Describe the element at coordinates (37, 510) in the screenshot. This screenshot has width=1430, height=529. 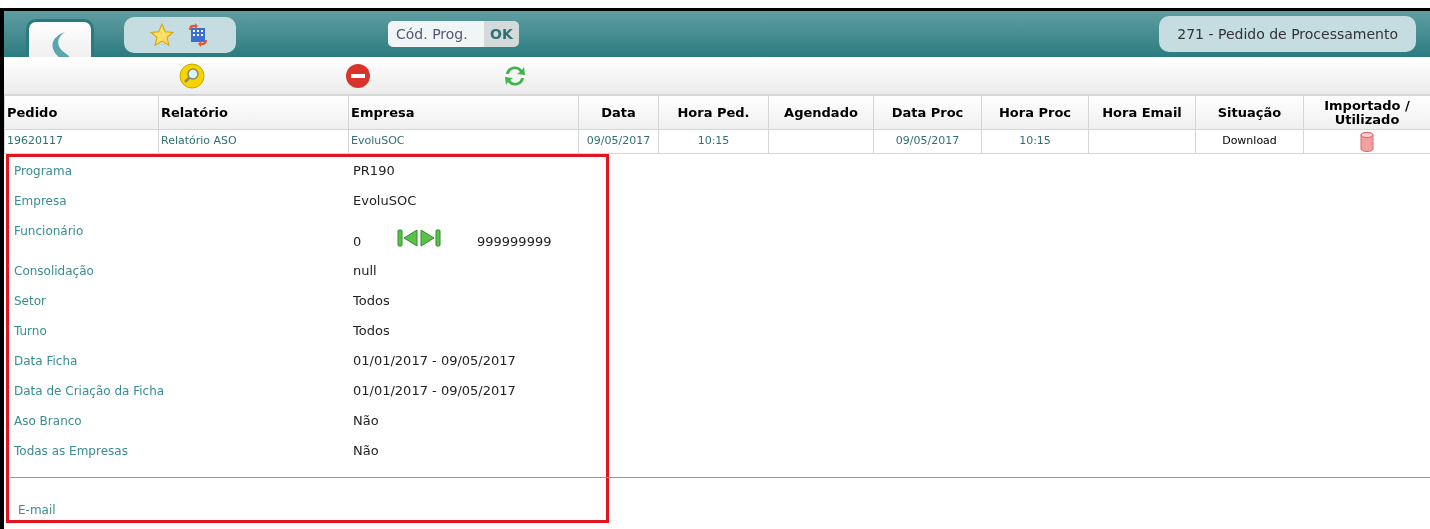
I see `field-label: E-mail` at that location.